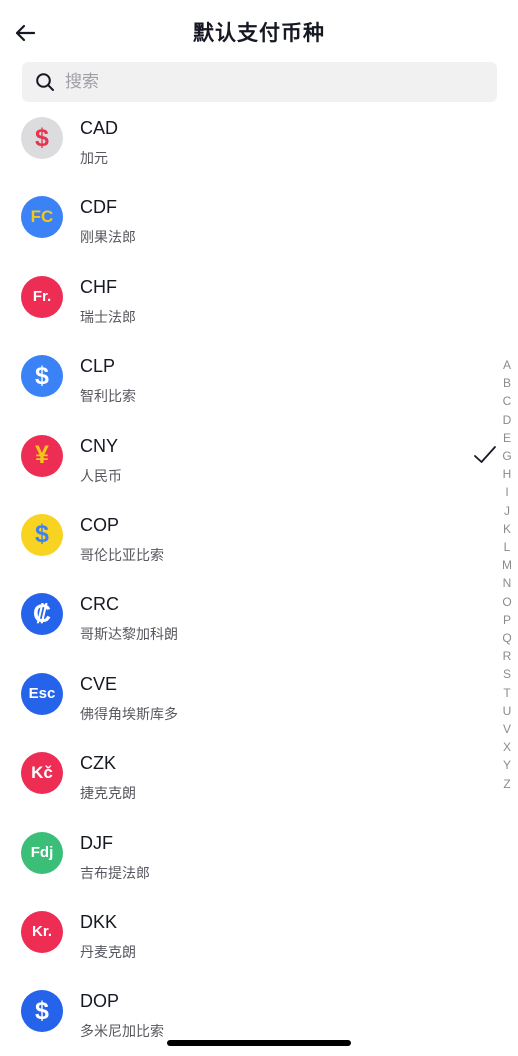  I want to click on currency-code: DJF, so click(96, 842).